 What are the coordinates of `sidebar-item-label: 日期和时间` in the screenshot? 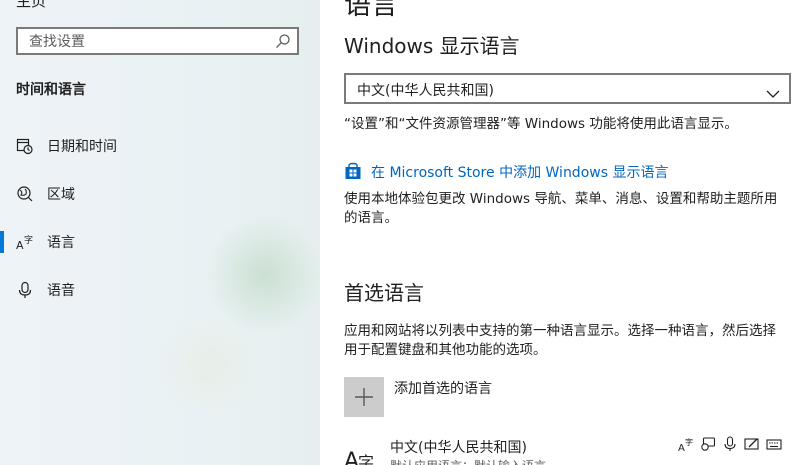 It's located at (82, 147).